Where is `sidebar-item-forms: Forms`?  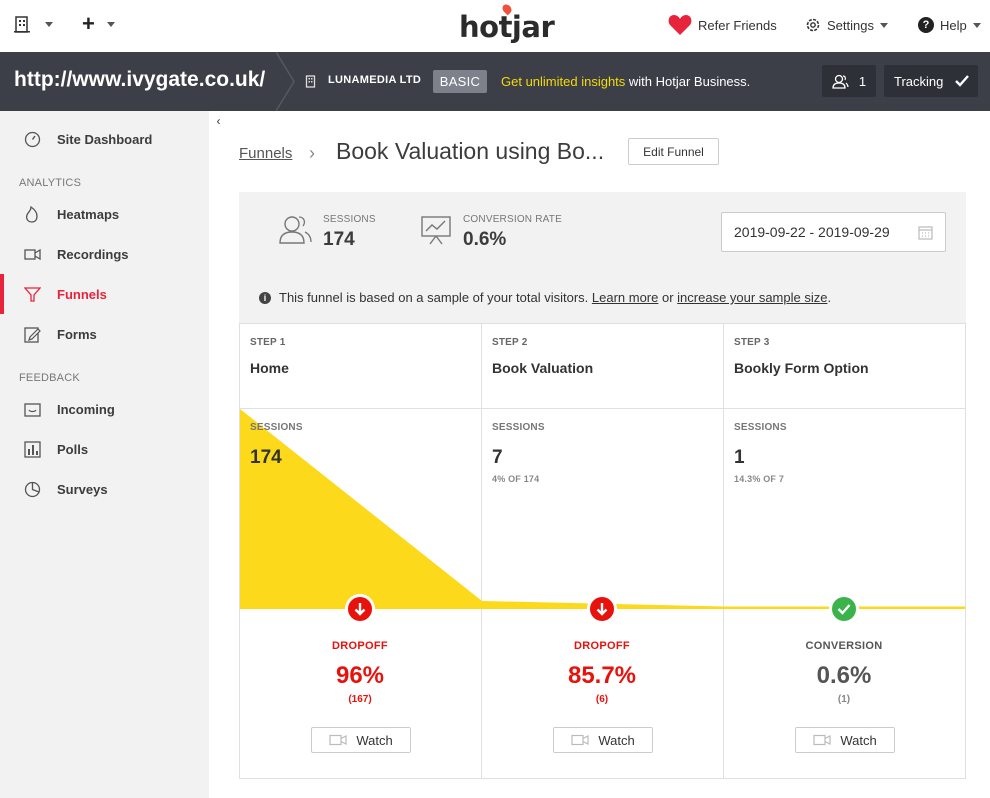 sidebar-item-forms: Forms is located at coordinates (104, 334).